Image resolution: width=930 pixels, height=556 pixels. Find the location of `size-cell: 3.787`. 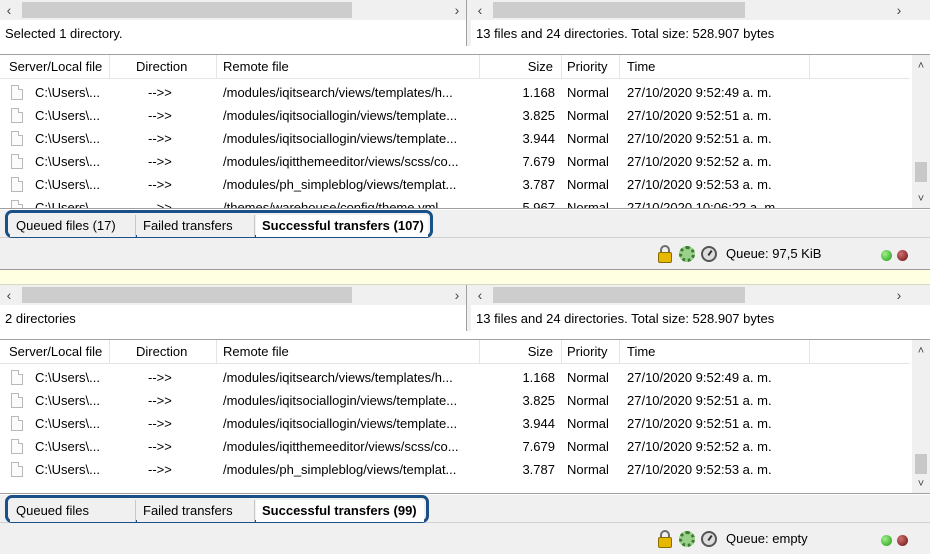

size-cell: 3.787 is located at coordinates (538, 469).